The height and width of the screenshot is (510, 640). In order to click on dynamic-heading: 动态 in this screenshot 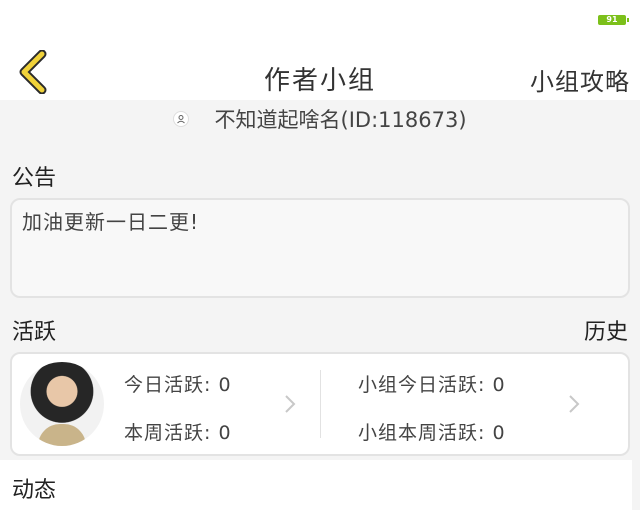, I will do `click(34, 490)`.